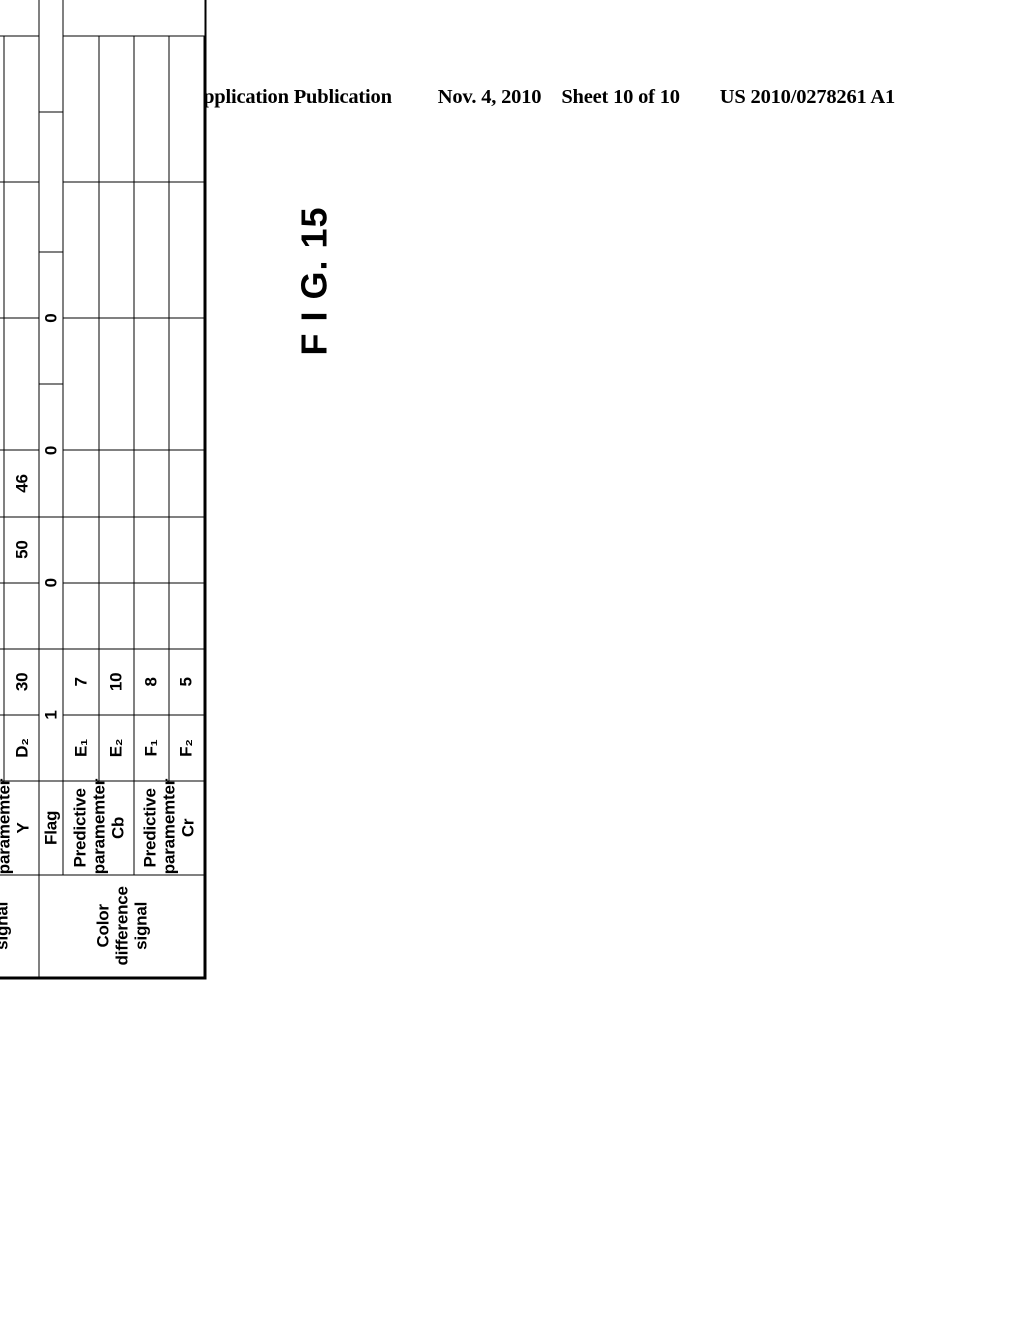 The image size is (1024, 1320). Describe the element at coordinates (22, 681) in the screenshot. I see `cell-y-d2-0: 30` at that location.